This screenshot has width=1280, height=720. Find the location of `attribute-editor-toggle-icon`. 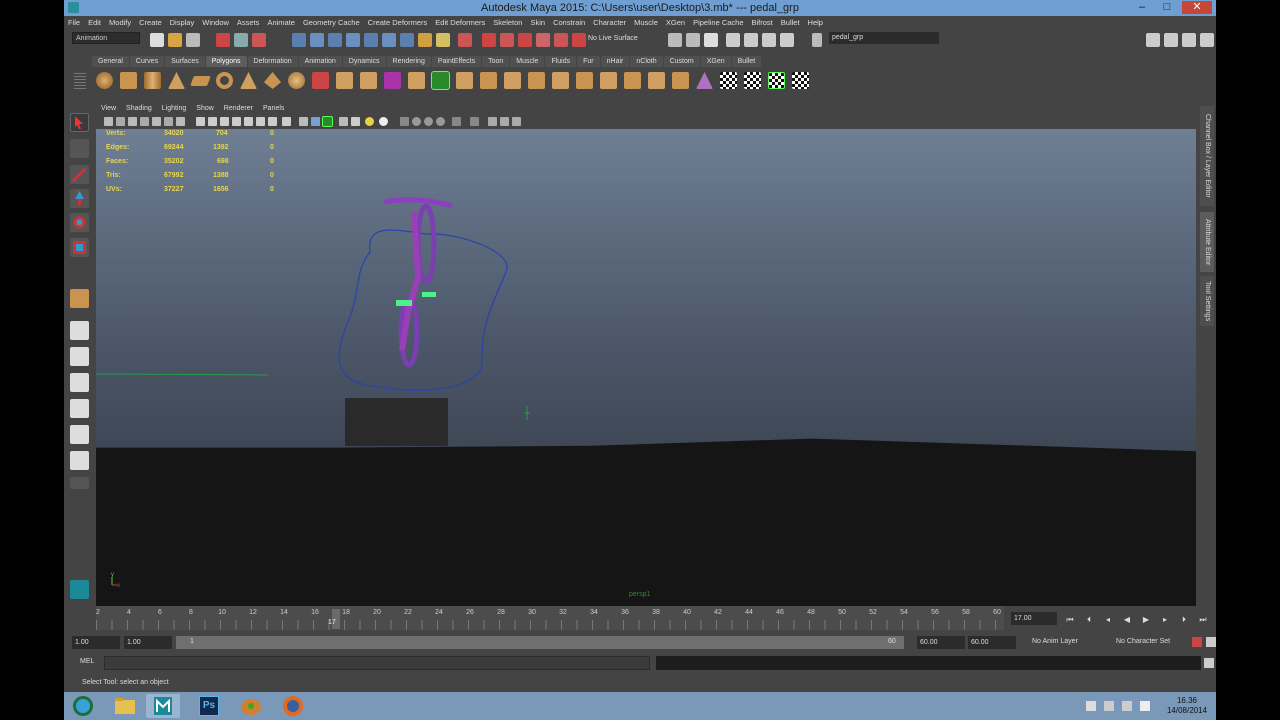

attribute-editor-toggle-icon is located at coordinates (769, 40).